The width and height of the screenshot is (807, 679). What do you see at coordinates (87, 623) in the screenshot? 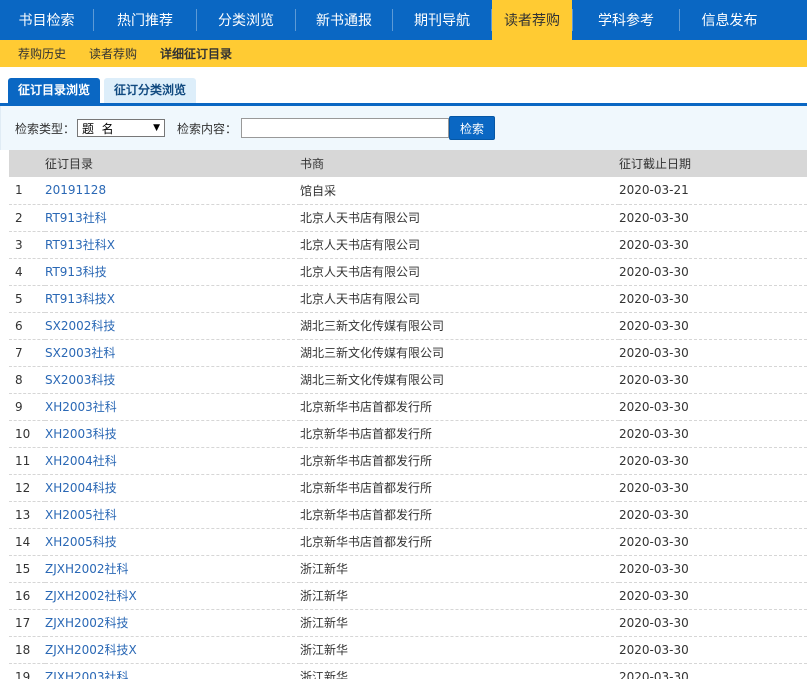
I see `catalog-link: ZJXH2002科技` at bounding box center [87, 623].